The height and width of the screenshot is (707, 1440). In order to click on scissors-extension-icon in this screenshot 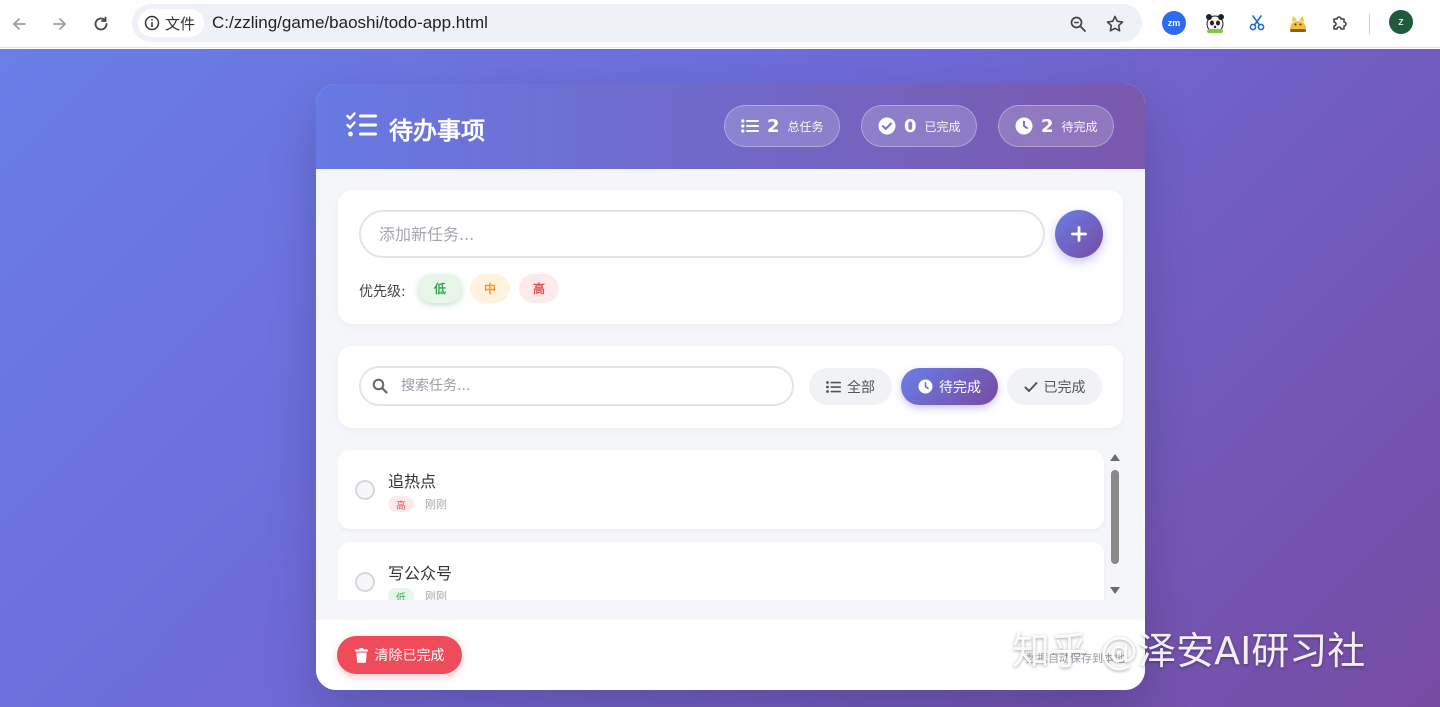, I will do `click(1257, 23)`.